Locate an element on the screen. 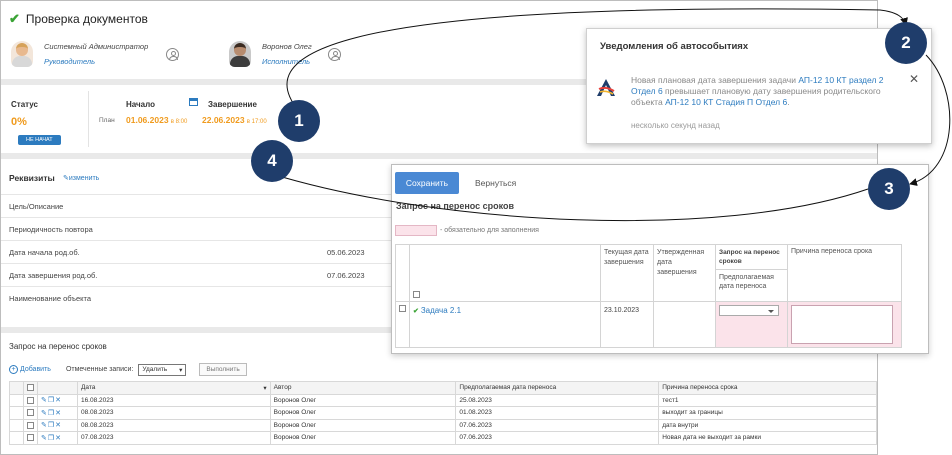 Image resolution: width=952 pixels, height=455 pixels. callout-marker-4: 4 is located at coordinates (272, 161).